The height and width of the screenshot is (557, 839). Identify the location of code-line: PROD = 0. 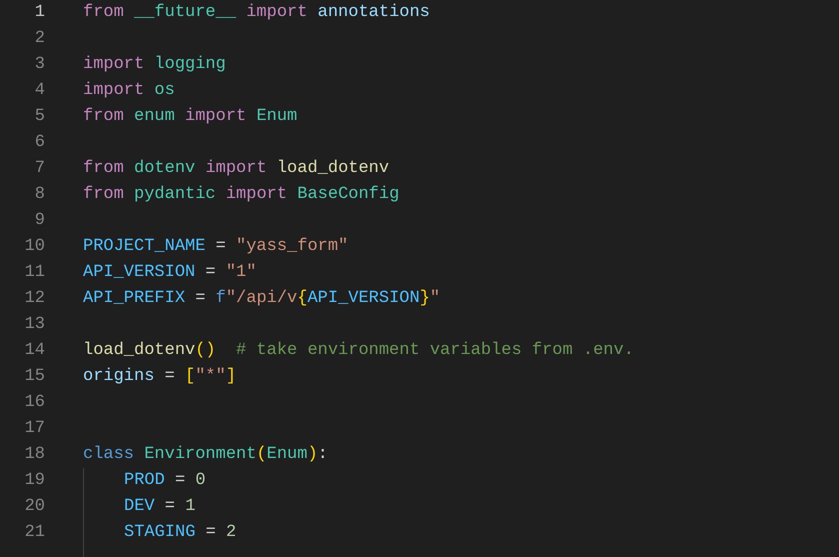
(165, 481).